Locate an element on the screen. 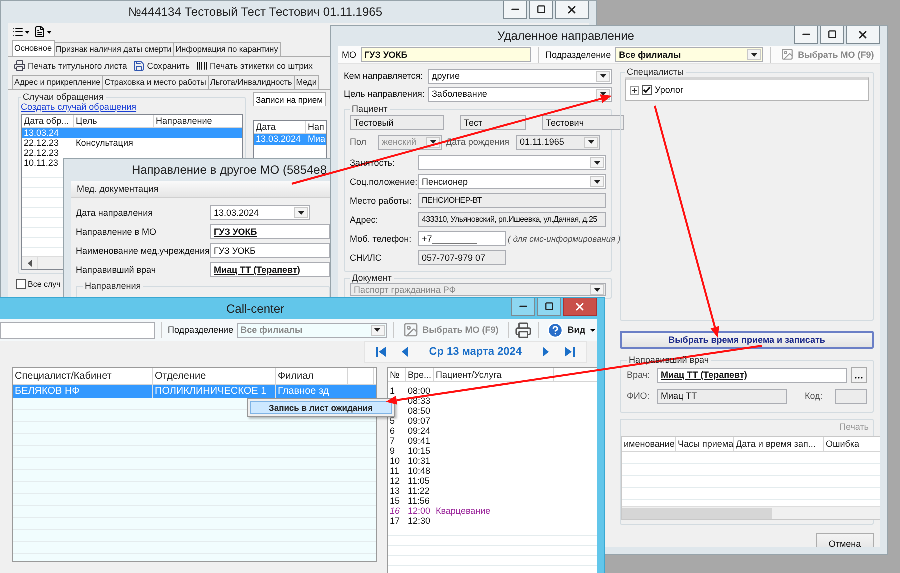  tab: Меди is located at coordinates (307, 82).